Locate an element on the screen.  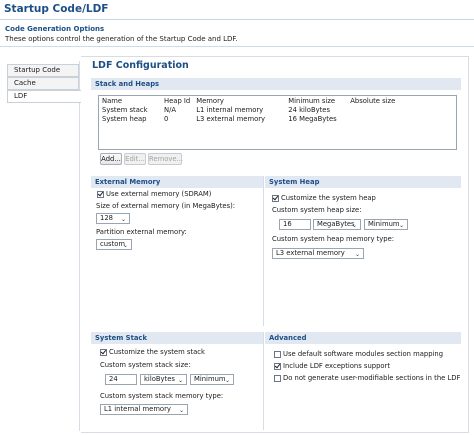
selected-value: kiloBytes is located at coordinates (159, 379).